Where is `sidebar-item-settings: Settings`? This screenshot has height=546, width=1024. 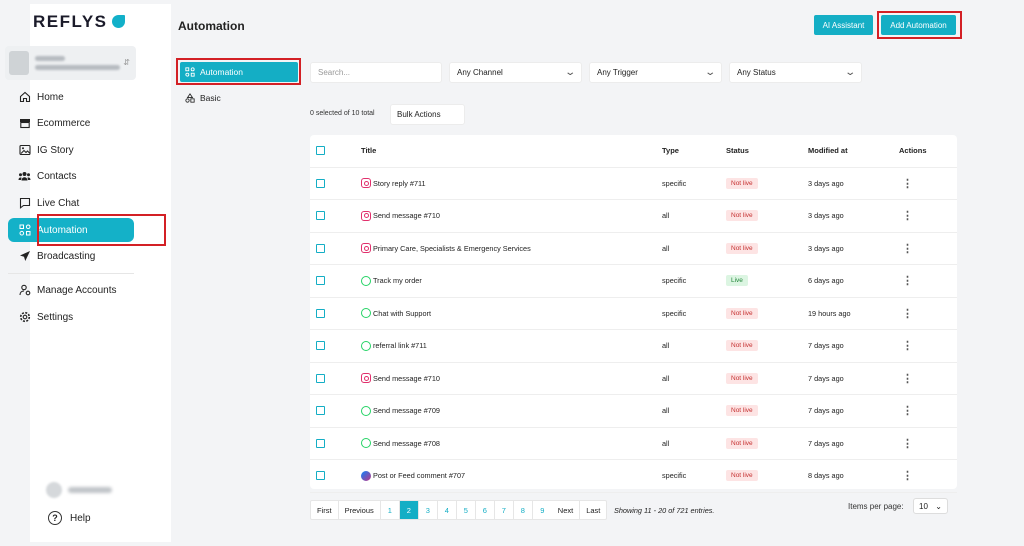
sidebar-item-settings: Settings is located at coordinates (71, 317).